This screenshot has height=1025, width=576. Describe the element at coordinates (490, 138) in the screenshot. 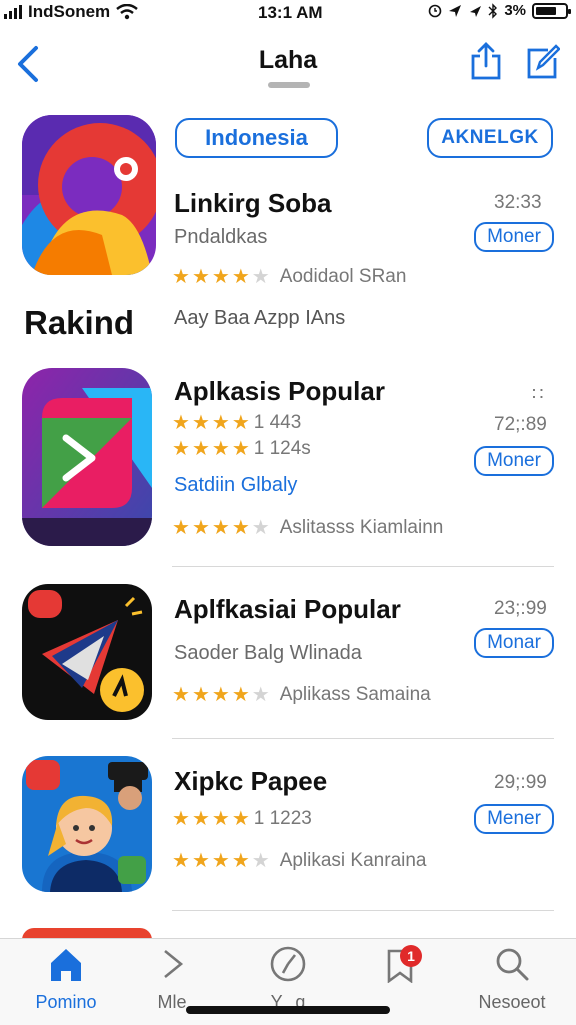

I see `secondary-filter-button: AKNELGK` at that location.